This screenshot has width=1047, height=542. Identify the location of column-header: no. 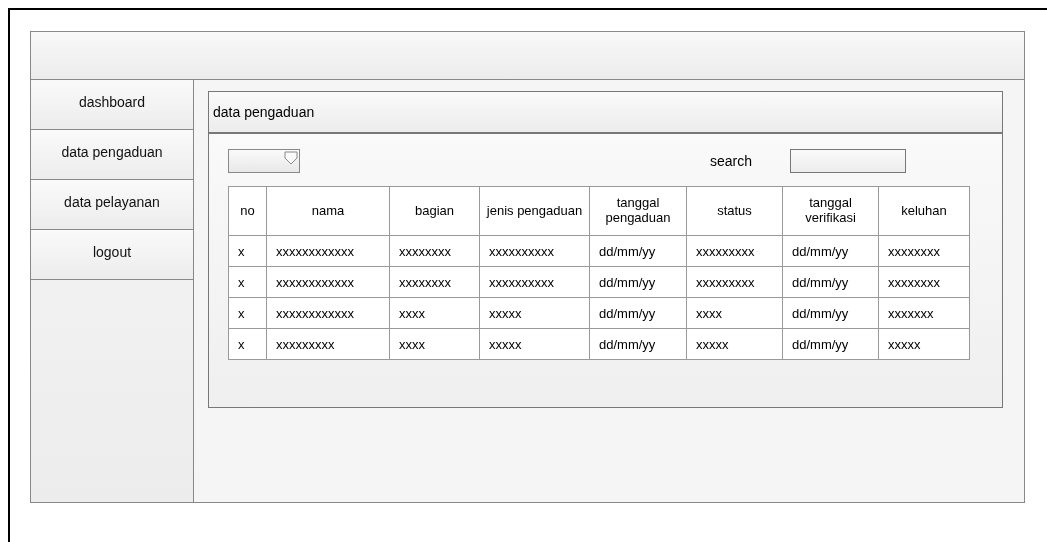
(247, 211).